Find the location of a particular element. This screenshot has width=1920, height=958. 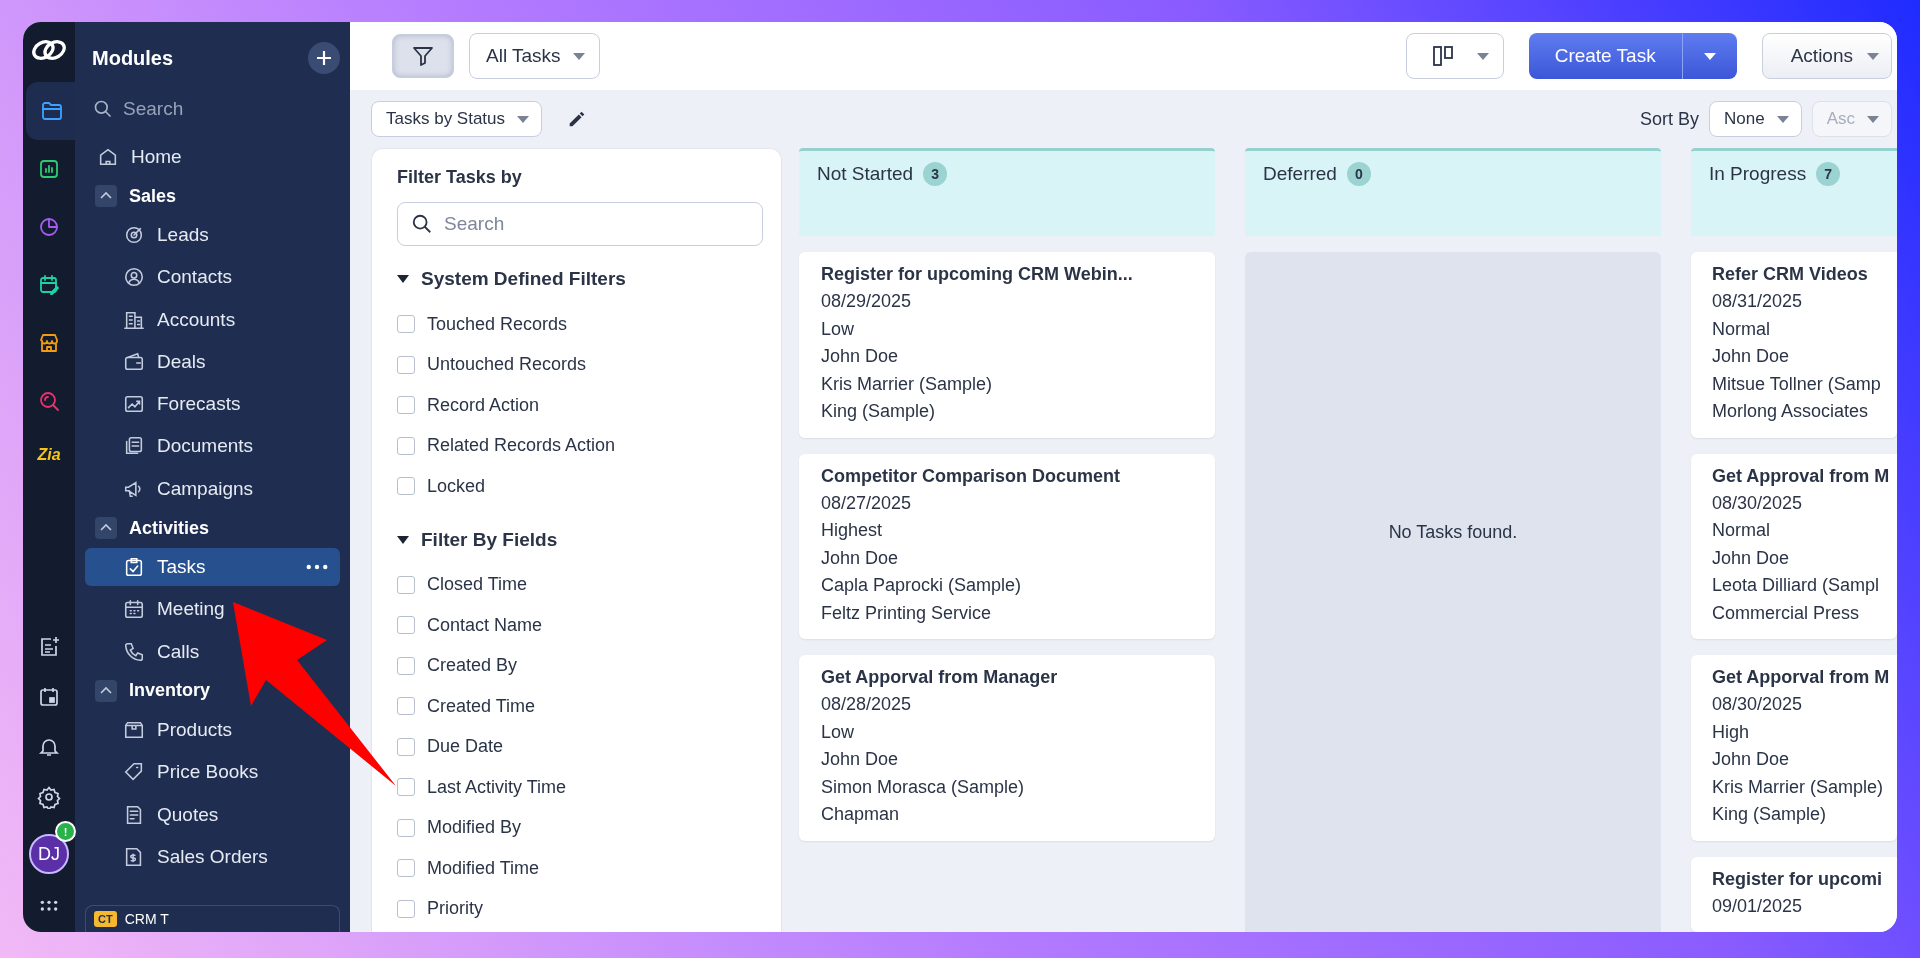

sidebar-item: Leads is located at coordinates (153, 235).